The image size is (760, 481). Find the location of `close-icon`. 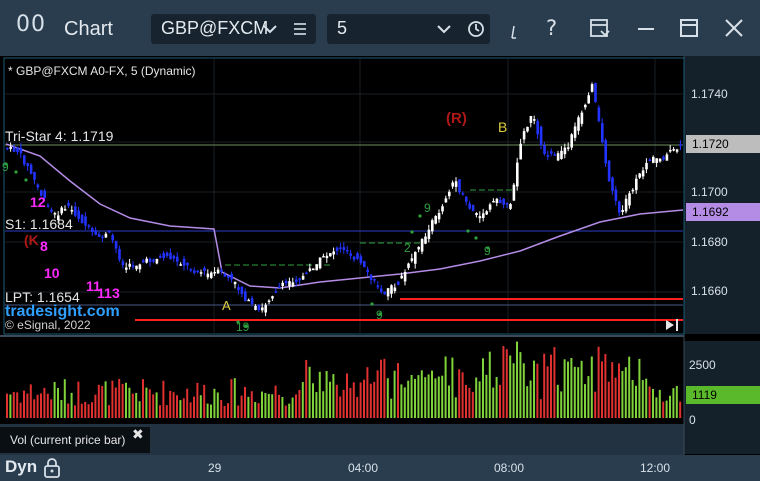

close-icon is located at coordinates (734, 28).